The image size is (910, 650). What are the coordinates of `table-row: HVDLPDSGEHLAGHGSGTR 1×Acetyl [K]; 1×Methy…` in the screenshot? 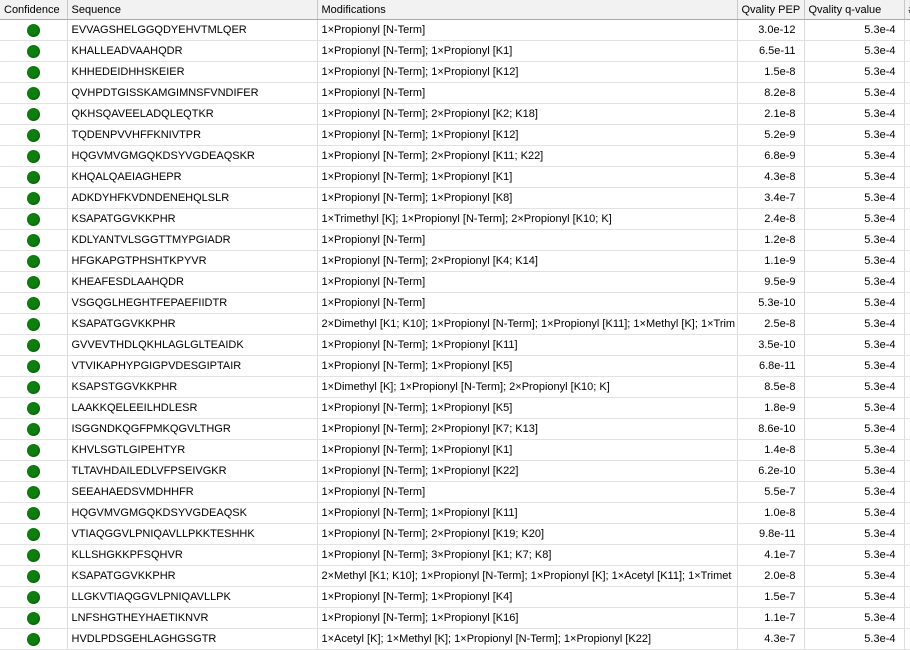 It's located at (455, 639).